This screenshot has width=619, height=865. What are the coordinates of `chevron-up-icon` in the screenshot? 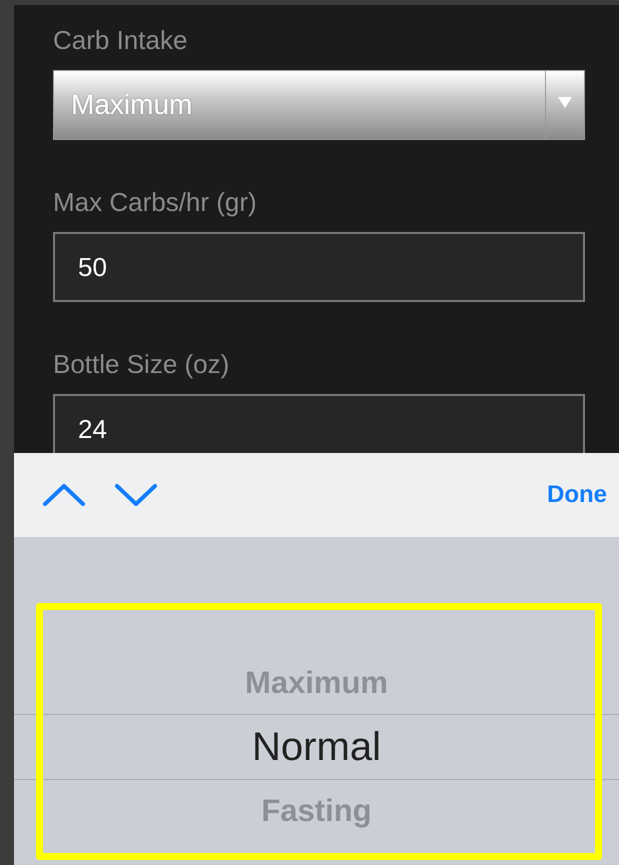 It's located at (64, 495).